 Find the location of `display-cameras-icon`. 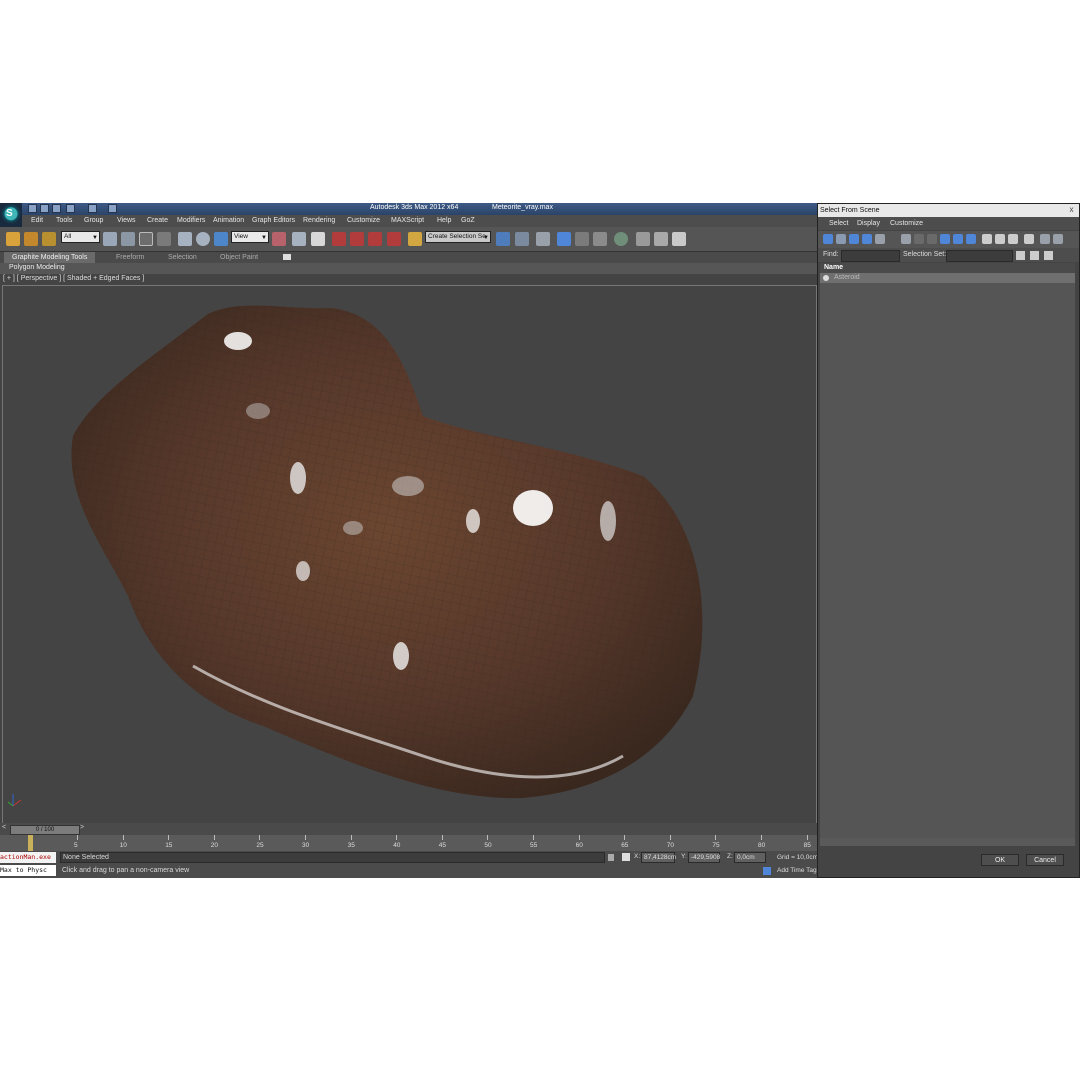

display-cameras-icon is located at coordinates (867, 239).